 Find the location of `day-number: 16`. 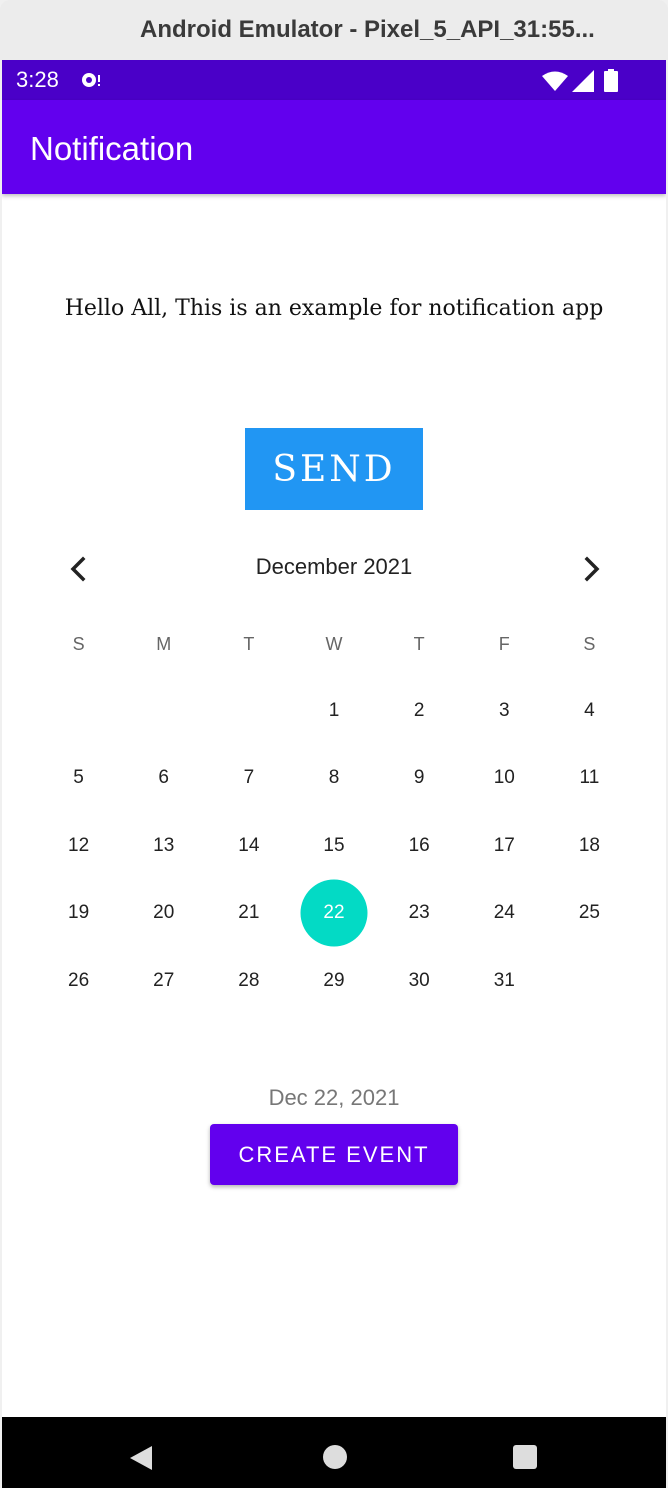

day-number: 16 is located at coordinates (419, 845).